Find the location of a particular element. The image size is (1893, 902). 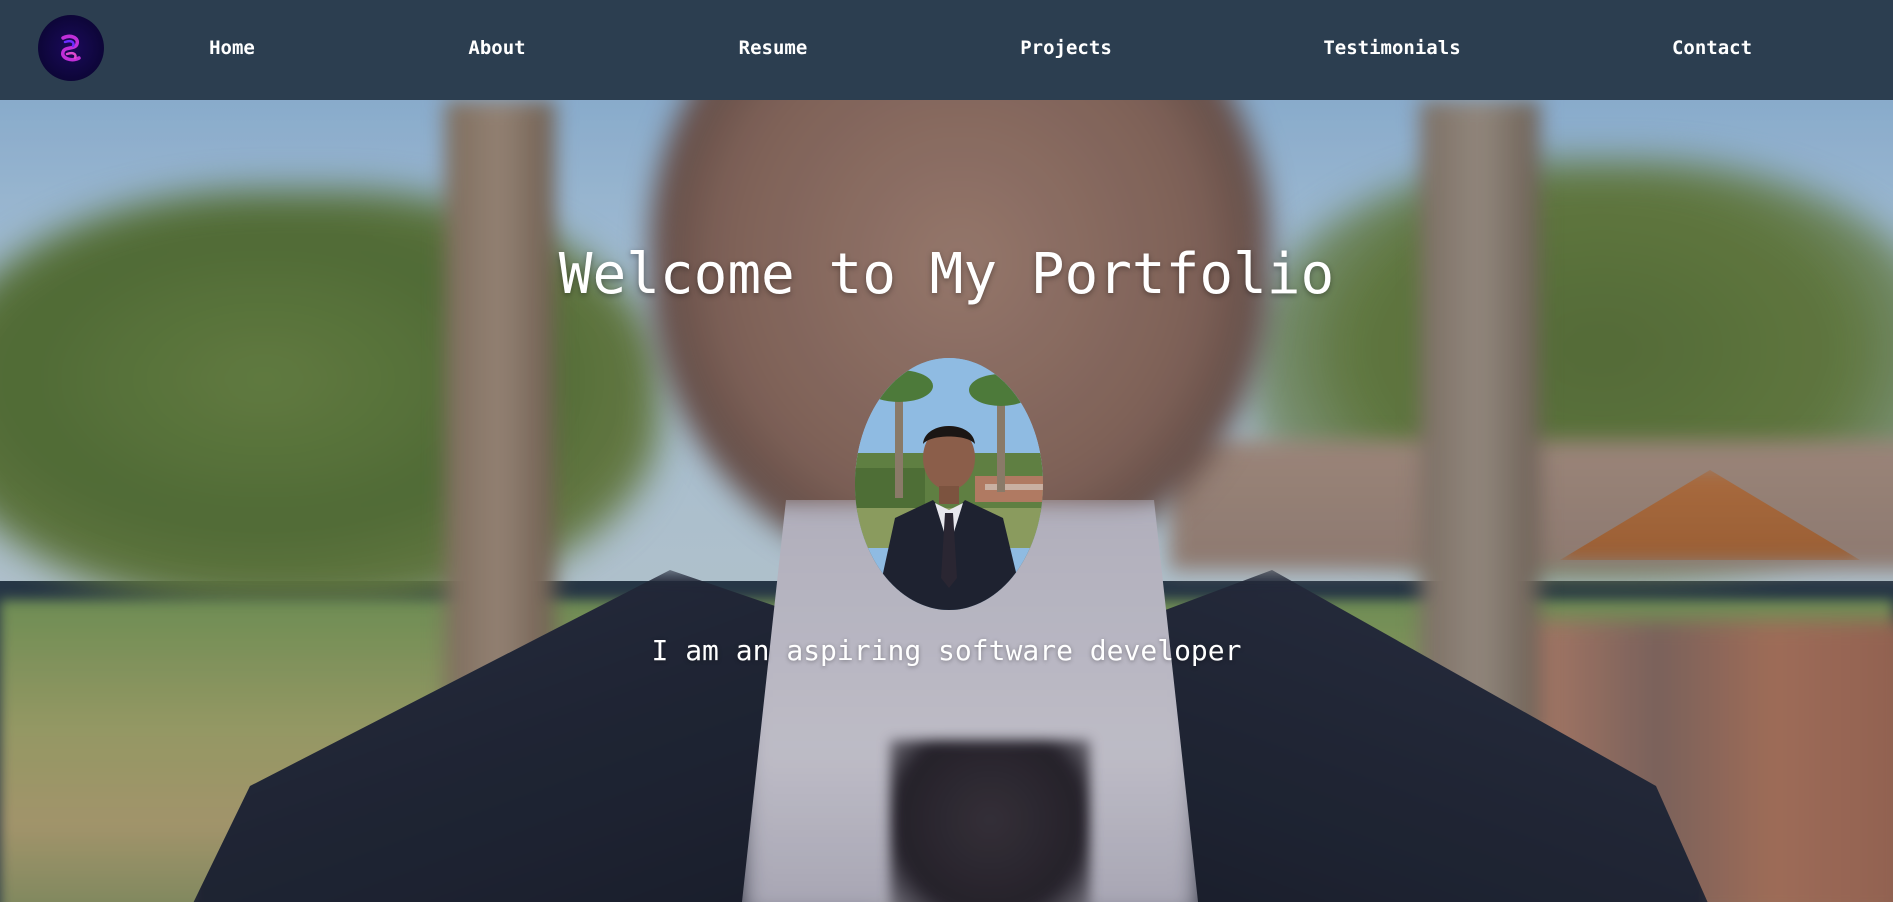

nav-resume-link: Resume is located at coordinates (773, 48).